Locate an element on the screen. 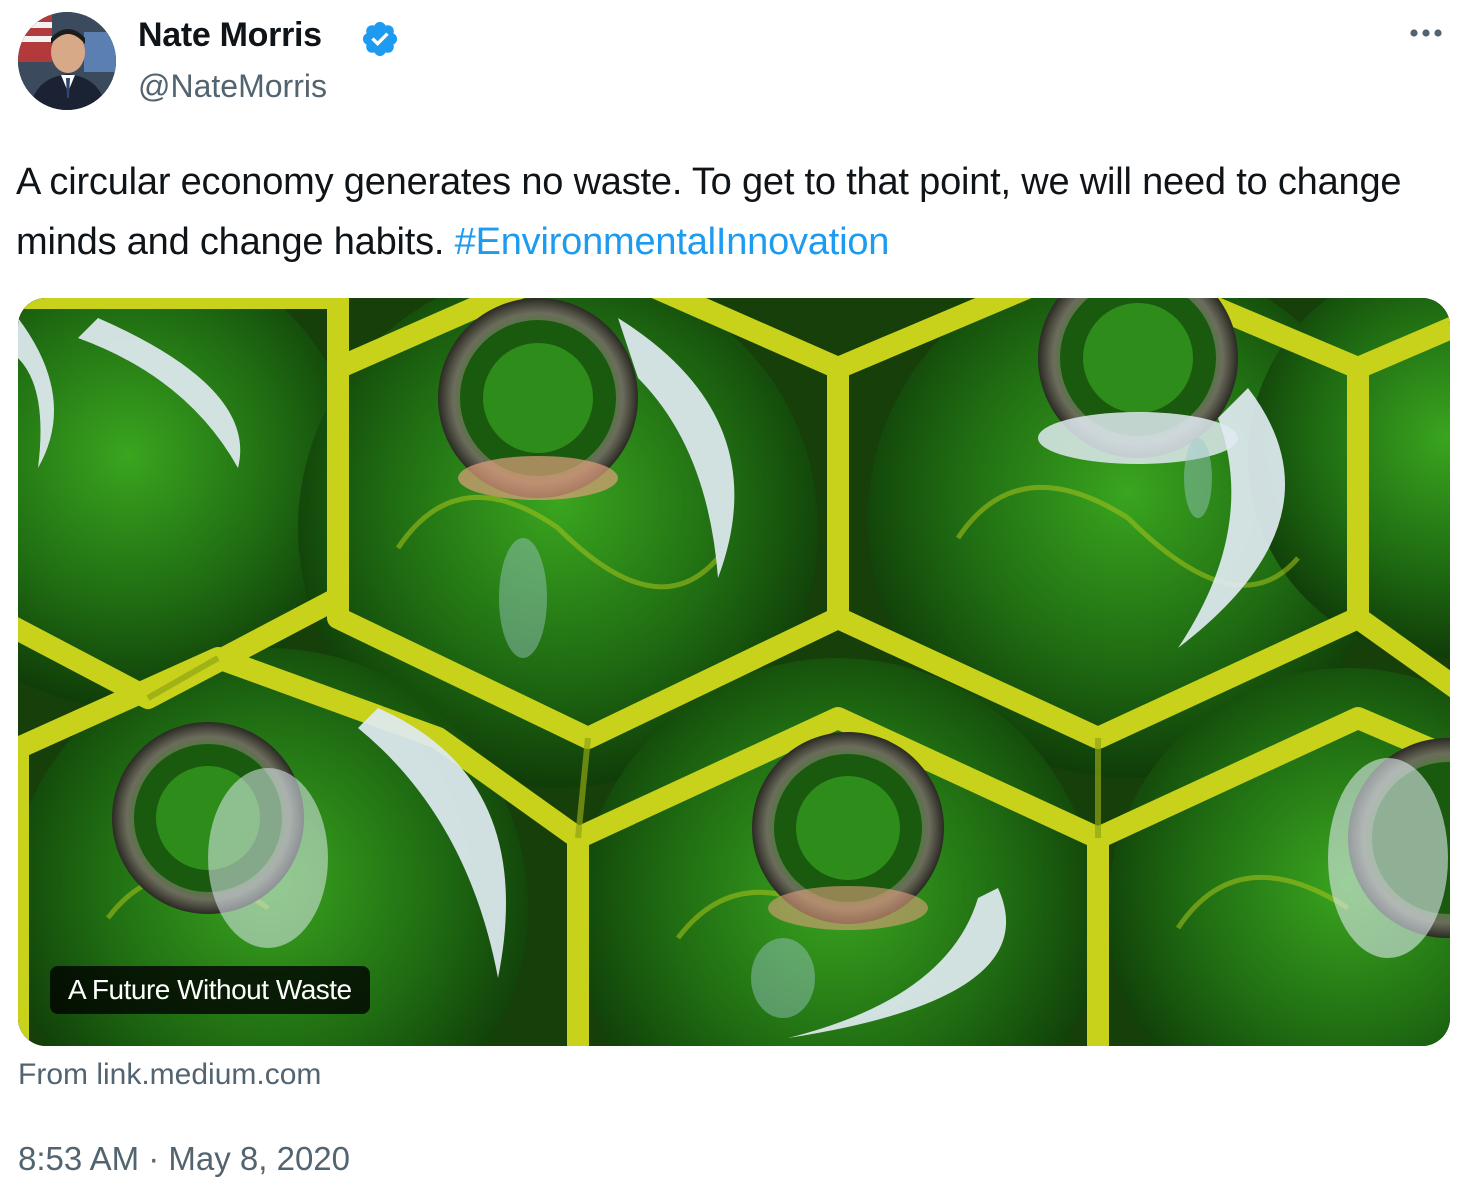 The height and width of the screenshot is (1189, 1462). card-title: A Future Without Waste is located at coordinates (210, 990).